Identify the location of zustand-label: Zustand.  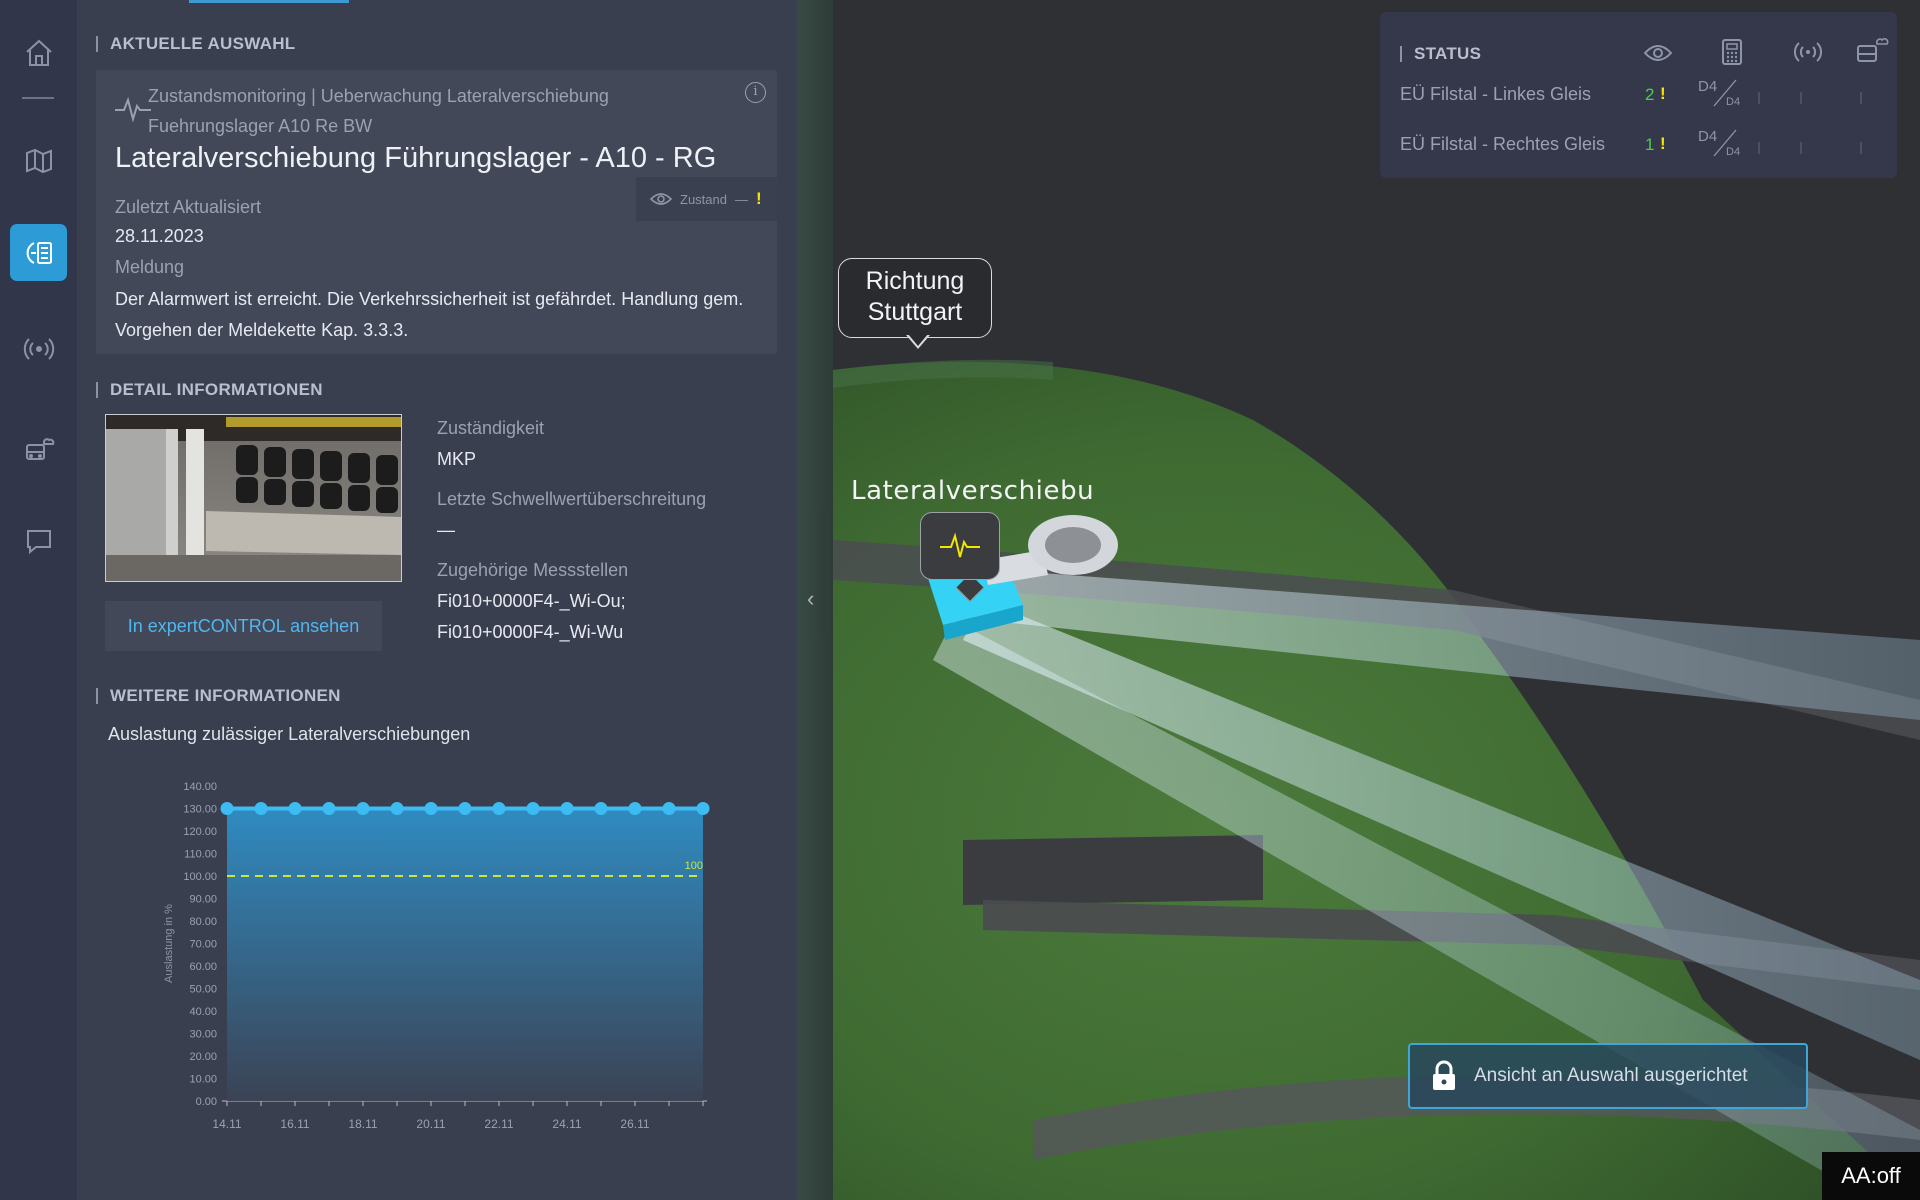
(703, 199).